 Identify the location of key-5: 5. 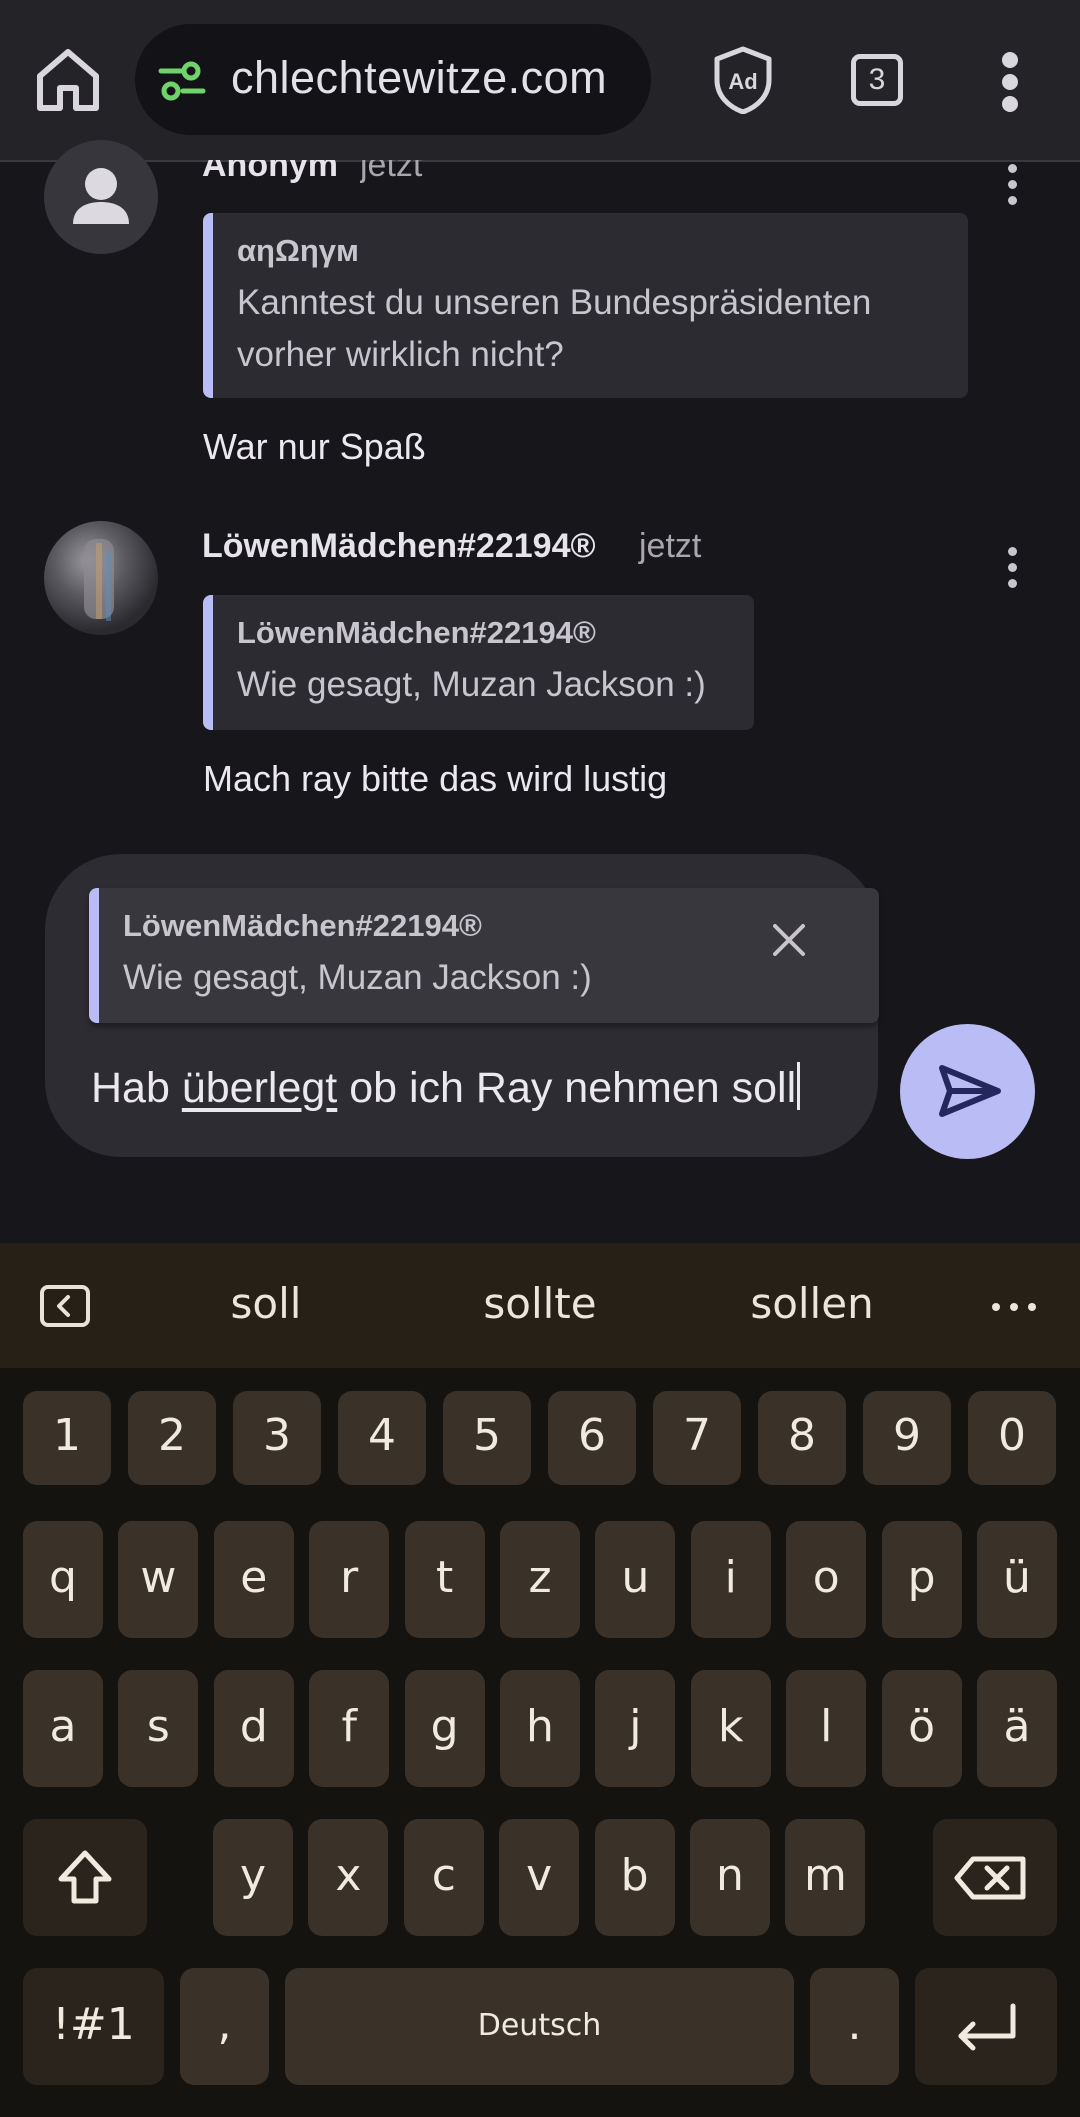
(487, 1438).